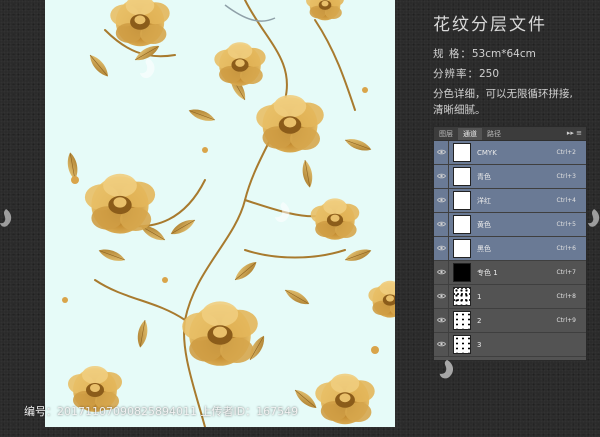 The image size is (600, 437). I want to click on channel-name: 2, so click(479, 320).